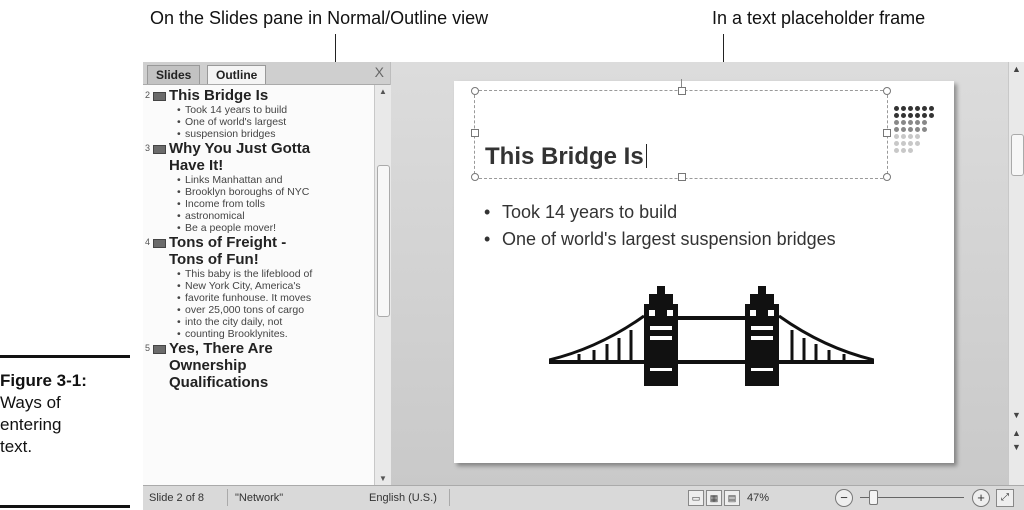 This screenshot has height=510, width=1024. What do you see at coordinates (732, 498) in the screenshot?
I see `slideshow-view-icon: ▤` at bounding box center [732, 498].